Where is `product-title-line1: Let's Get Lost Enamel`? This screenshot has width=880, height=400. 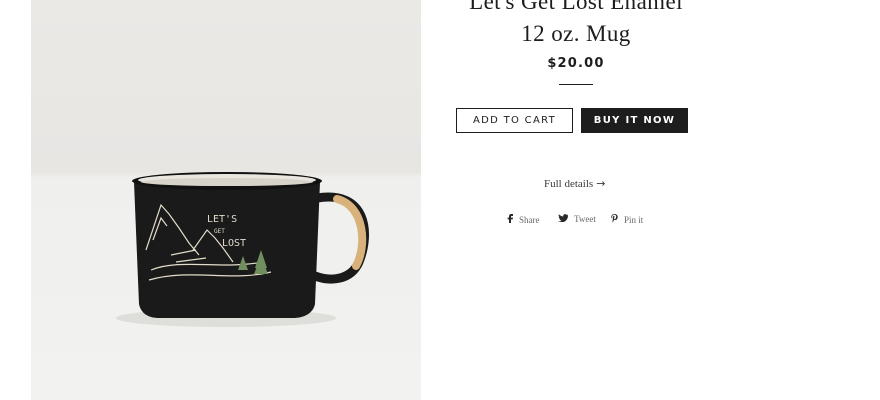 product-title-line1: Let's Get Lost Enamel is located at coordinates (576, 7).